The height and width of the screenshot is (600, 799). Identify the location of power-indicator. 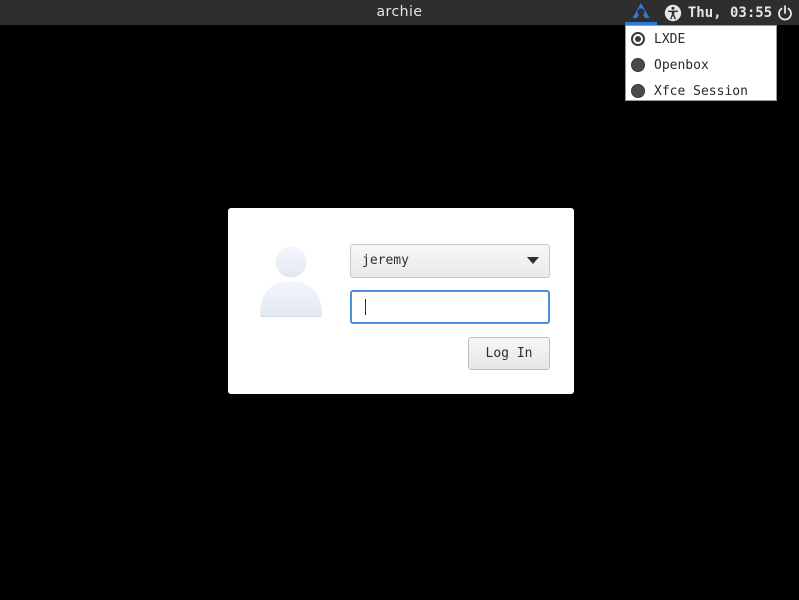
(785, 12).